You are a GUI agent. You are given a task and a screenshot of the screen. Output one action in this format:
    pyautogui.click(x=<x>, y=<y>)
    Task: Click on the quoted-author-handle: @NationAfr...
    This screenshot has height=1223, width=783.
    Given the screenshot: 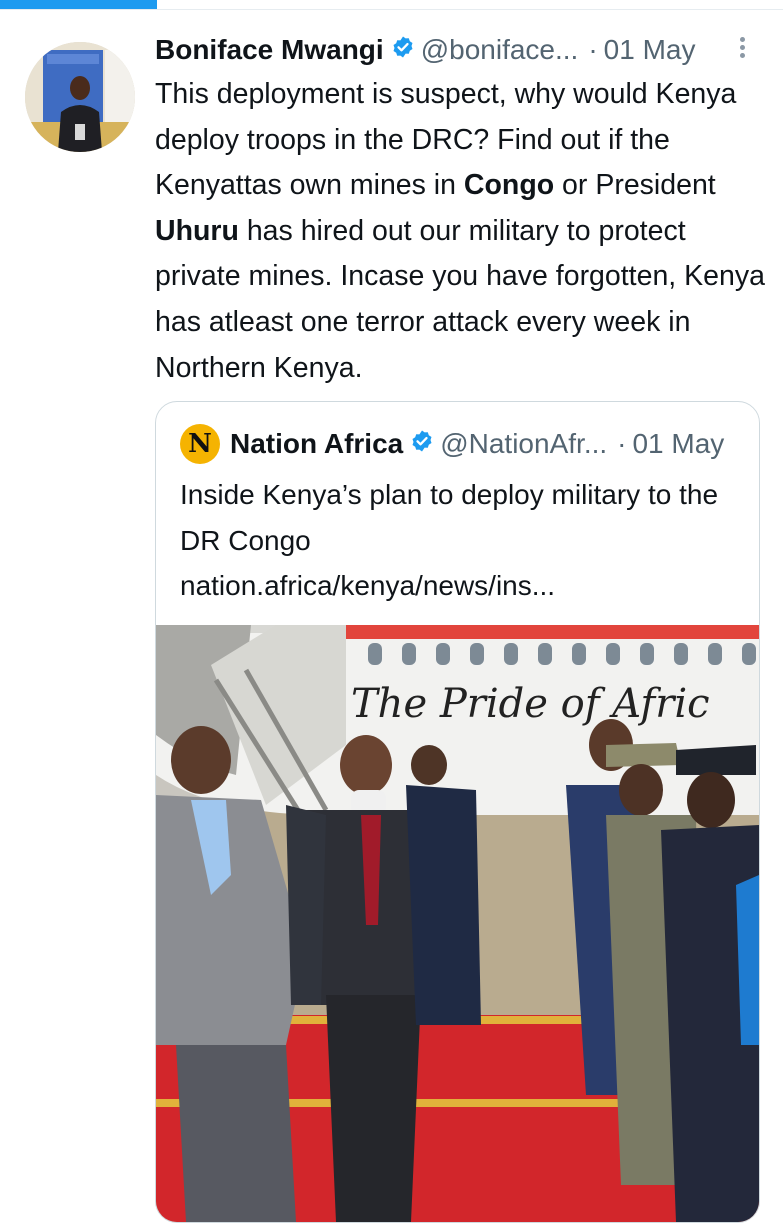 What is the action you would take?
    pyautogui.click(x=523, y=444)
    